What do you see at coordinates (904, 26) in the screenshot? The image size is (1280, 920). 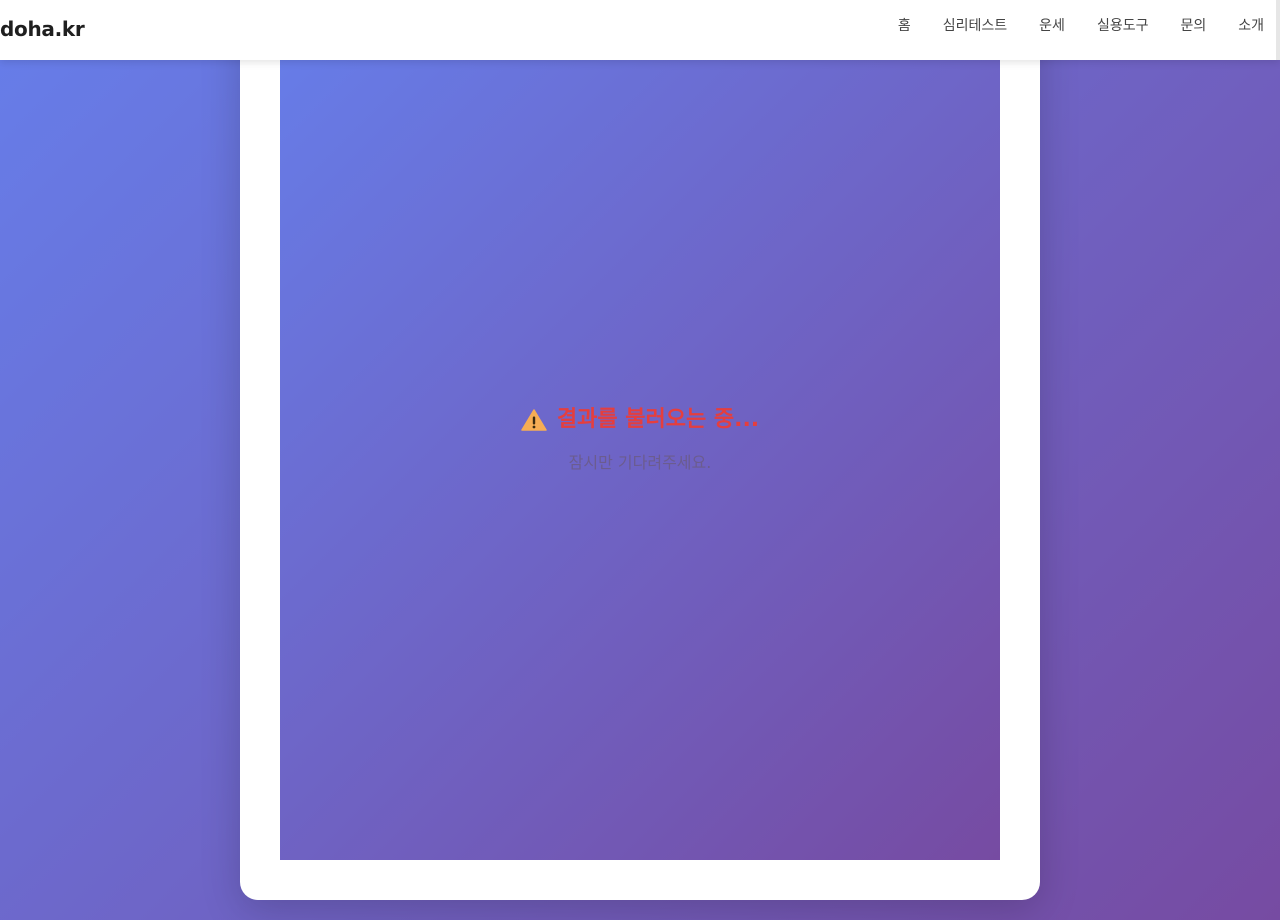 I see `nav-item-home: 홈` at bounding box center [904, 26].